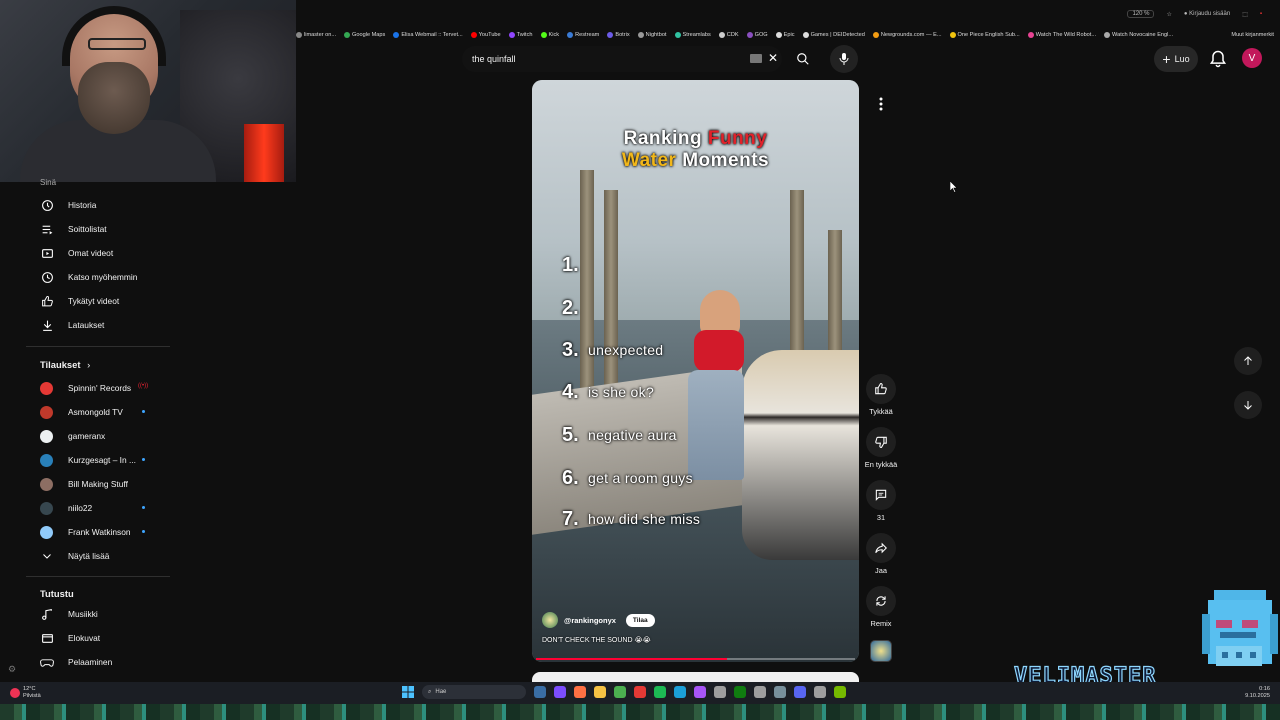  I want to click on zoom-level: 120 %, so click(1141, 14).